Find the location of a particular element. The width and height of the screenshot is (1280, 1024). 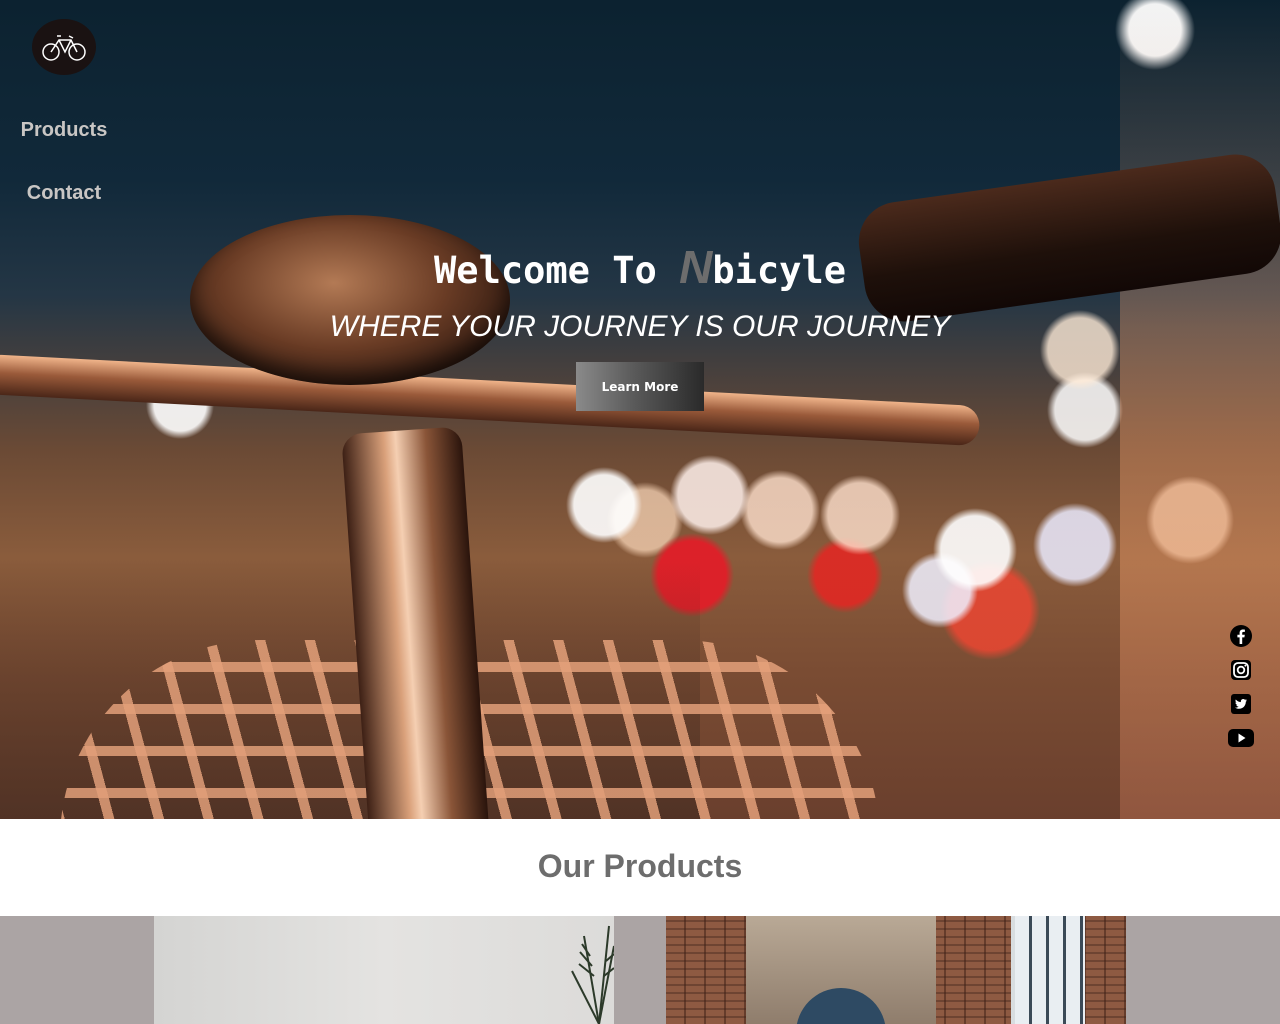

product-card-1-image is located at coordinates (384, 970).